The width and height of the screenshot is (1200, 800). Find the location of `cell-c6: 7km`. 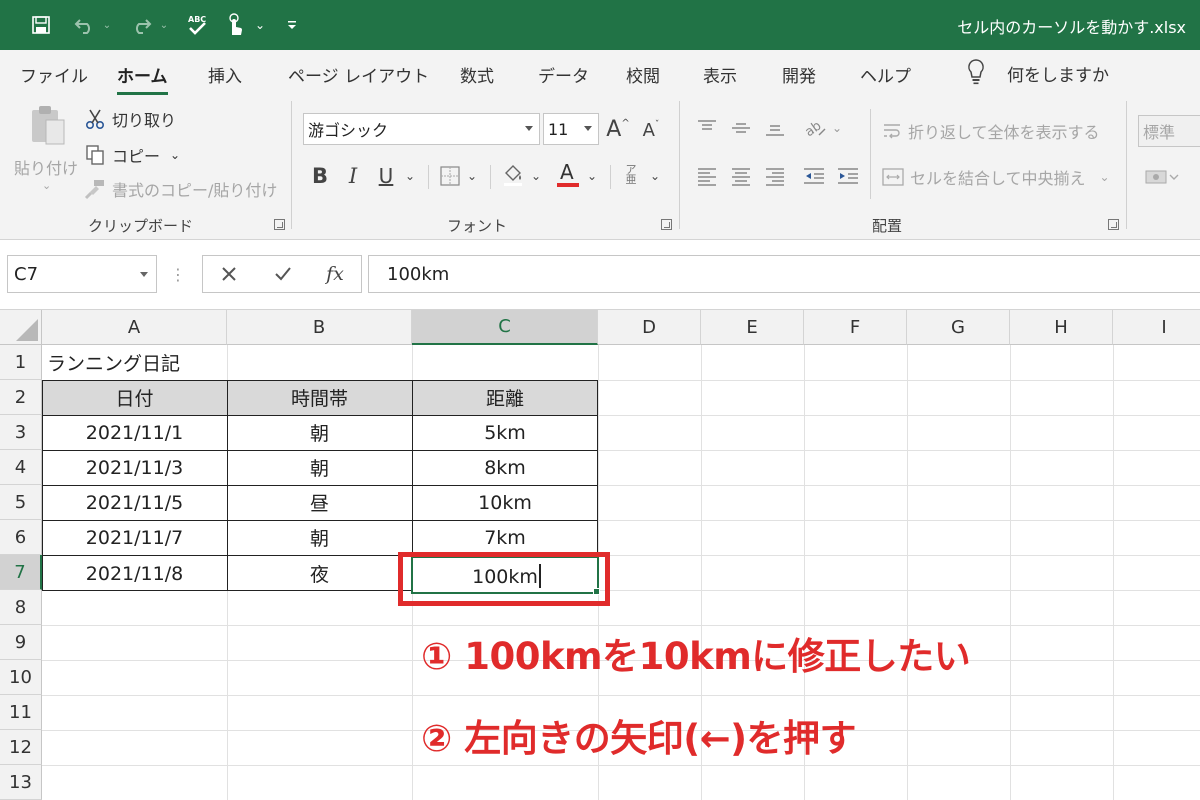

cell-c6: 7km is located at coordinates (505, 537).